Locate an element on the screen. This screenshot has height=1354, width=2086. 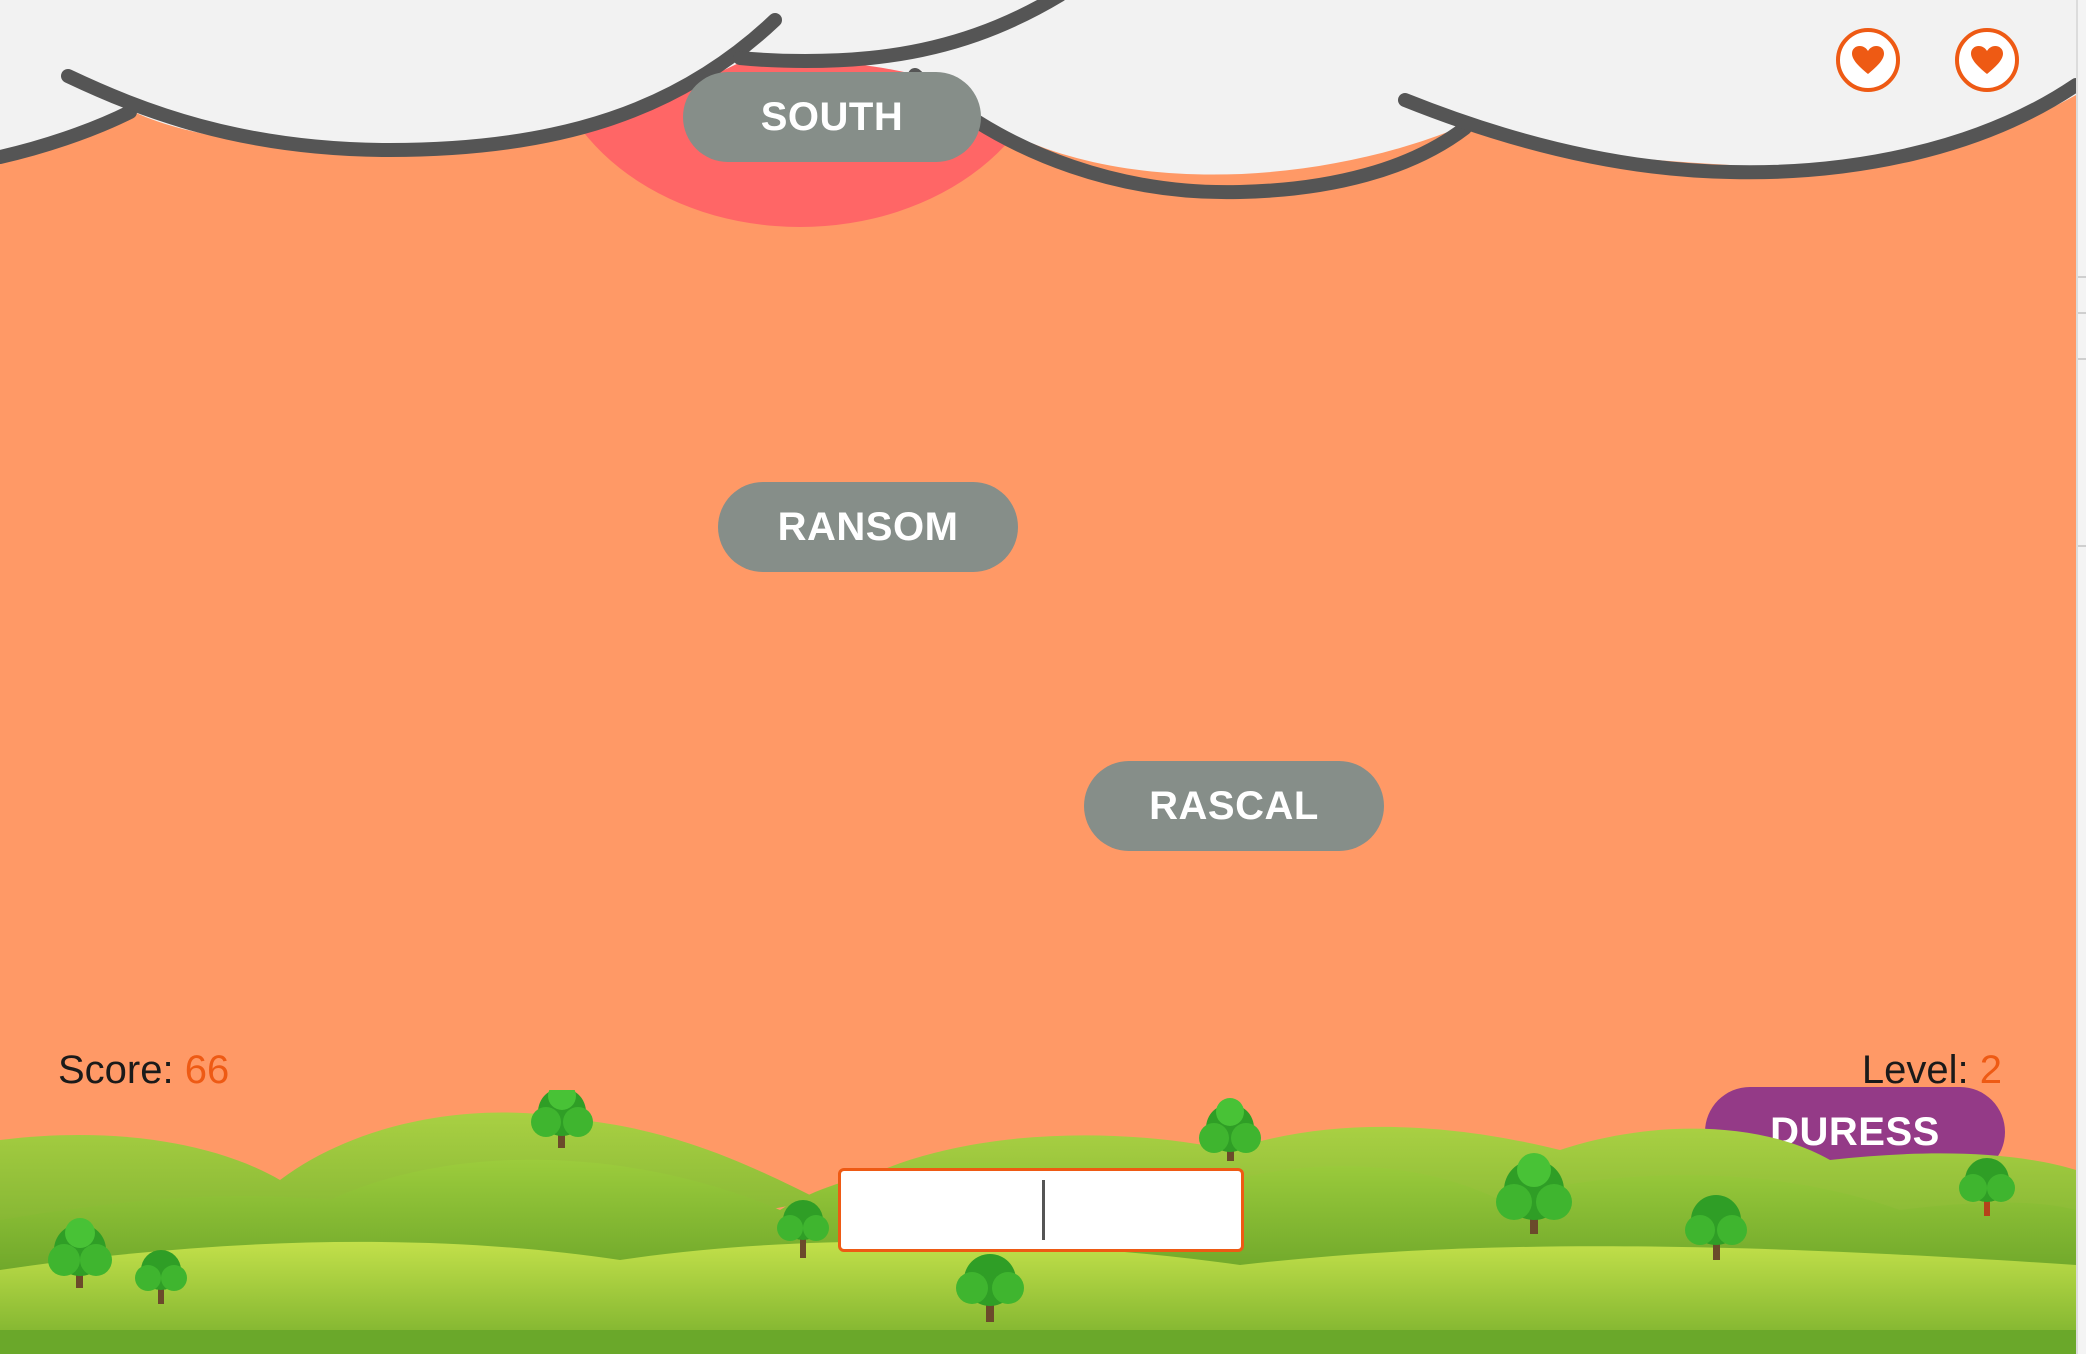
text-caret is located at coordinates (1043, 1210).